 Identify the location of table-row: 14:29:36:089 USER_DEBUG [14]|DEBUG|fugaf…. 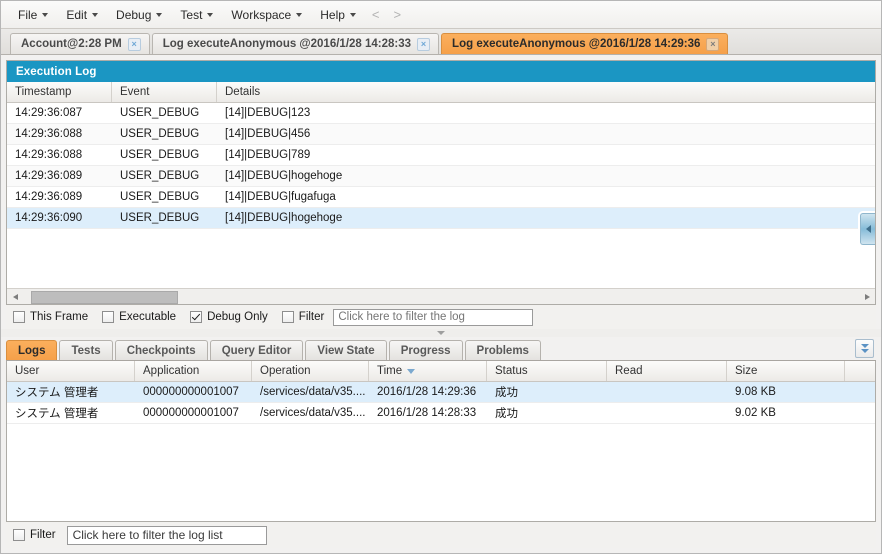
(441, 197).